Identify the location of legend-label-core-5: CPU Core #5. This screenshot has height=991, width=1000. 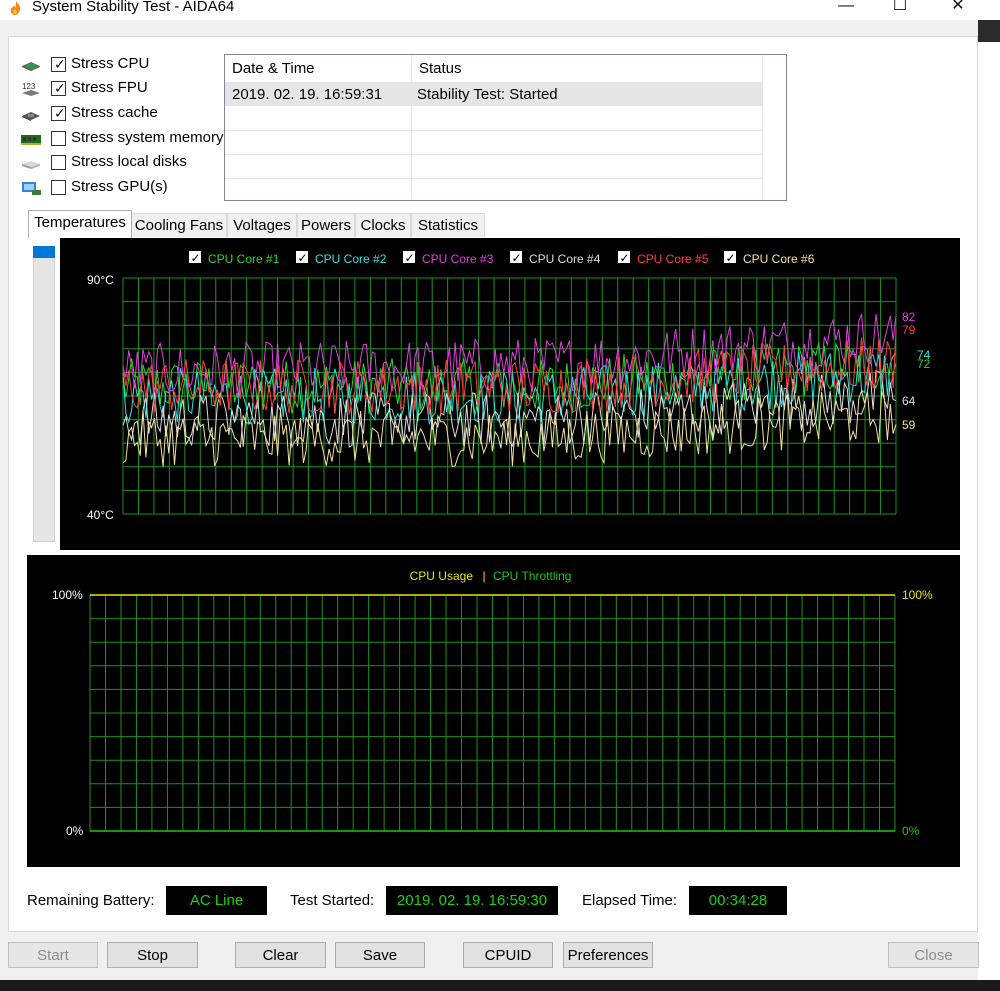
(673, 259).